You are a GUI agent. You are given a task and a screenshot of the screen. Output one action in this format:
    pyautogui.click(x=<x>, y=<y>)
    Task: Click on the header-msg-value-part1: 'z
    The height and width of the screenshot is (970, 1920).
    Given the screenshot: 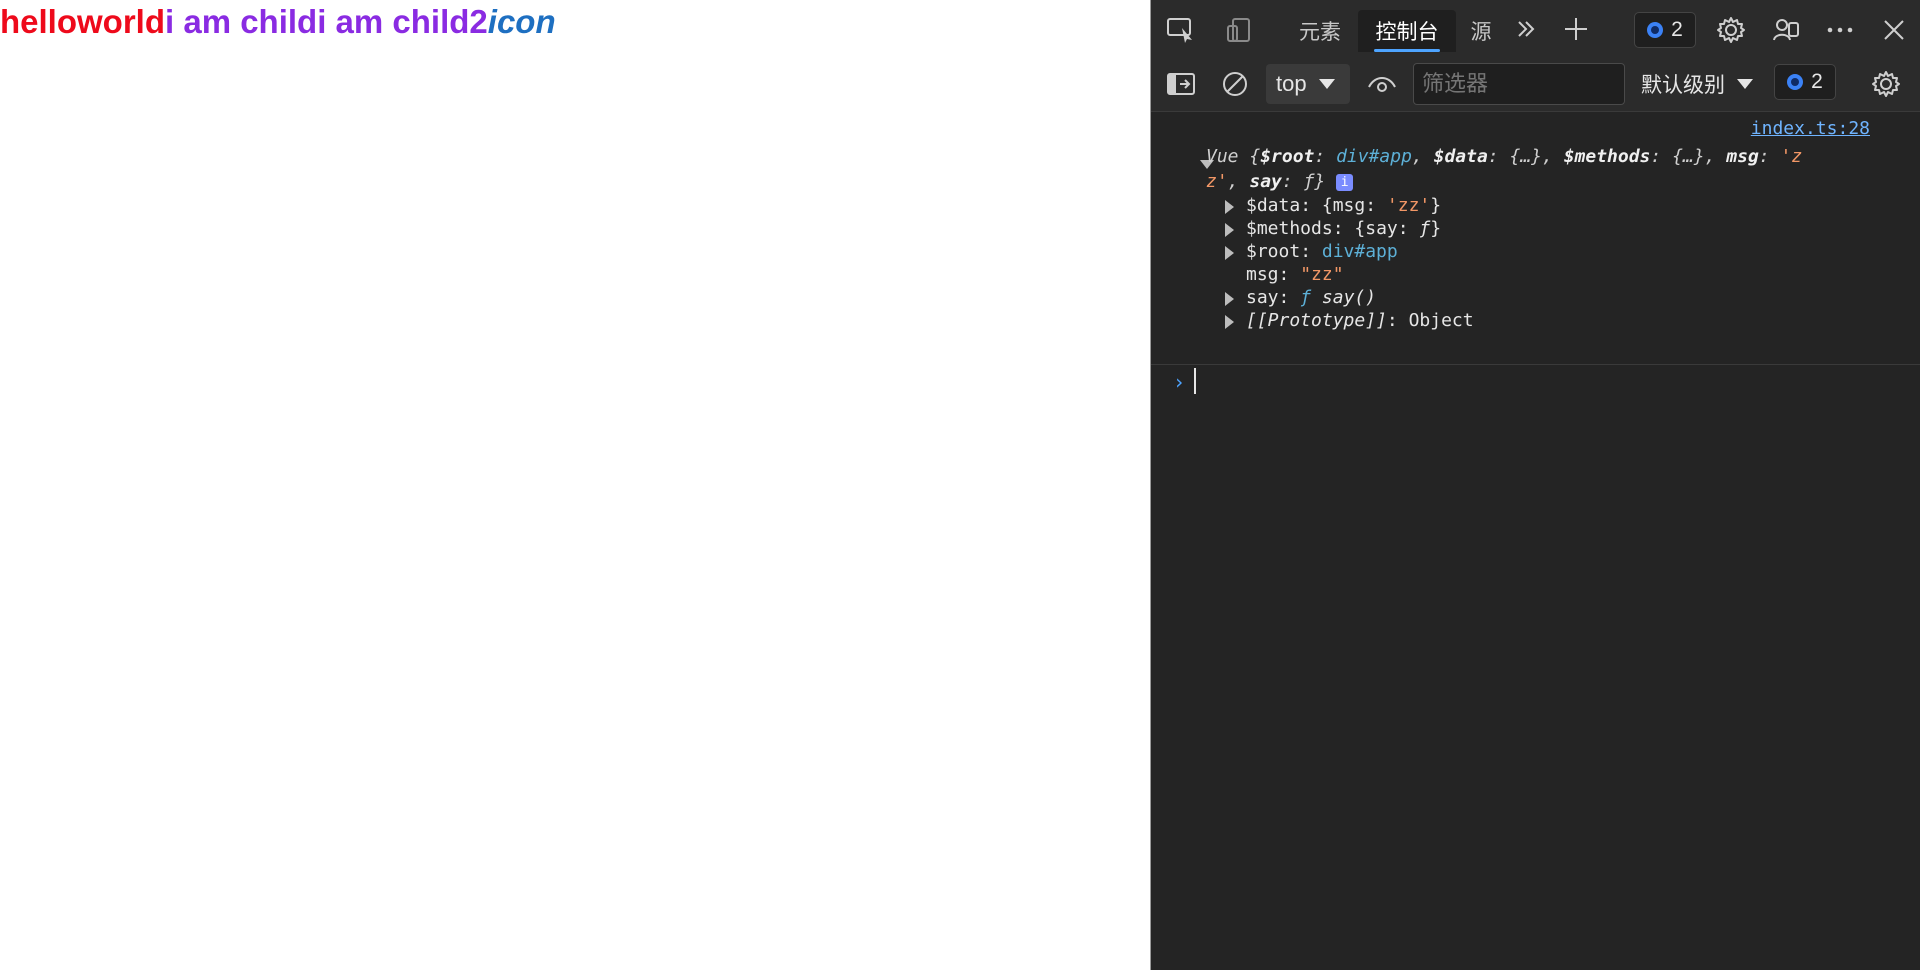 What is the action you would take?
    pyautogui.click(x=1791, y=156)
    